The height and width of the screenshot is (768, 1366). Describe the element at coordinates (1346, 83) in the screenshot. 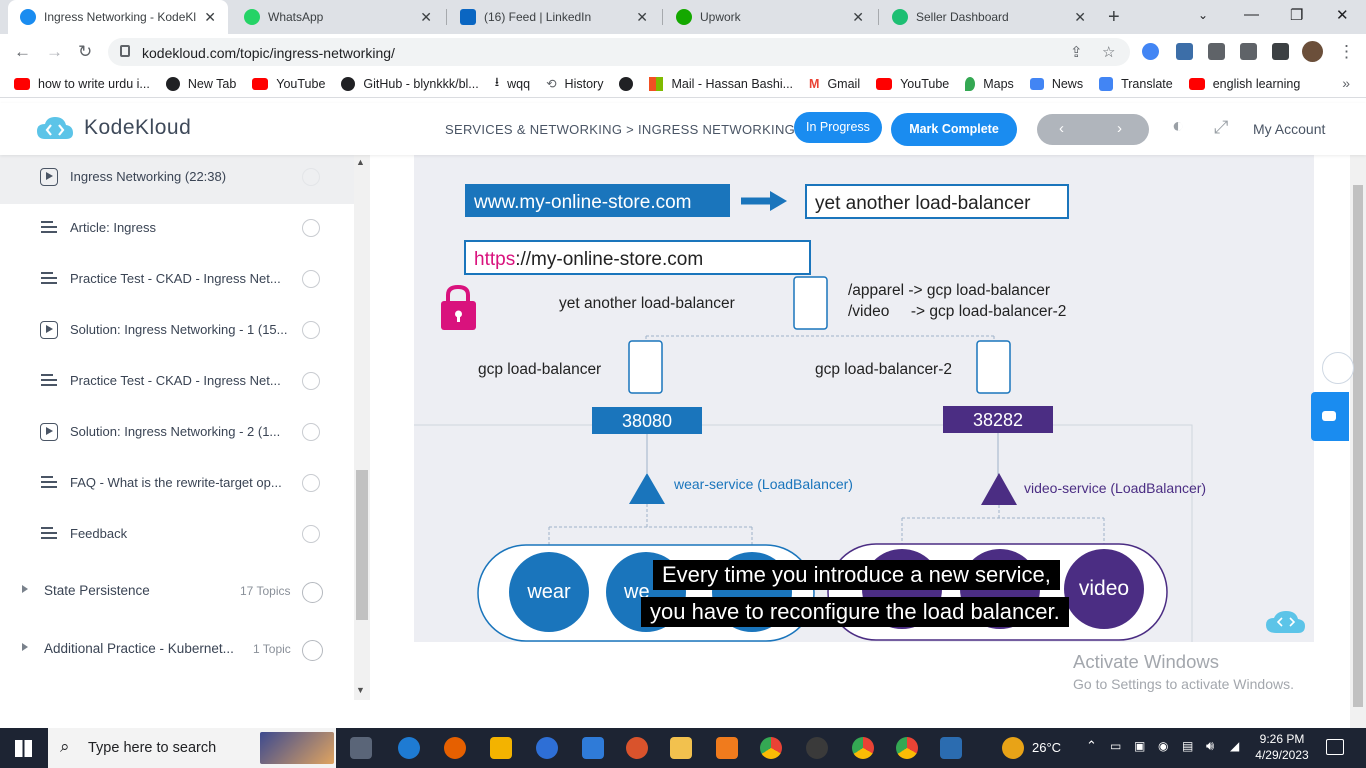

I see `bookmarks-overflow-icon: »` at that location.